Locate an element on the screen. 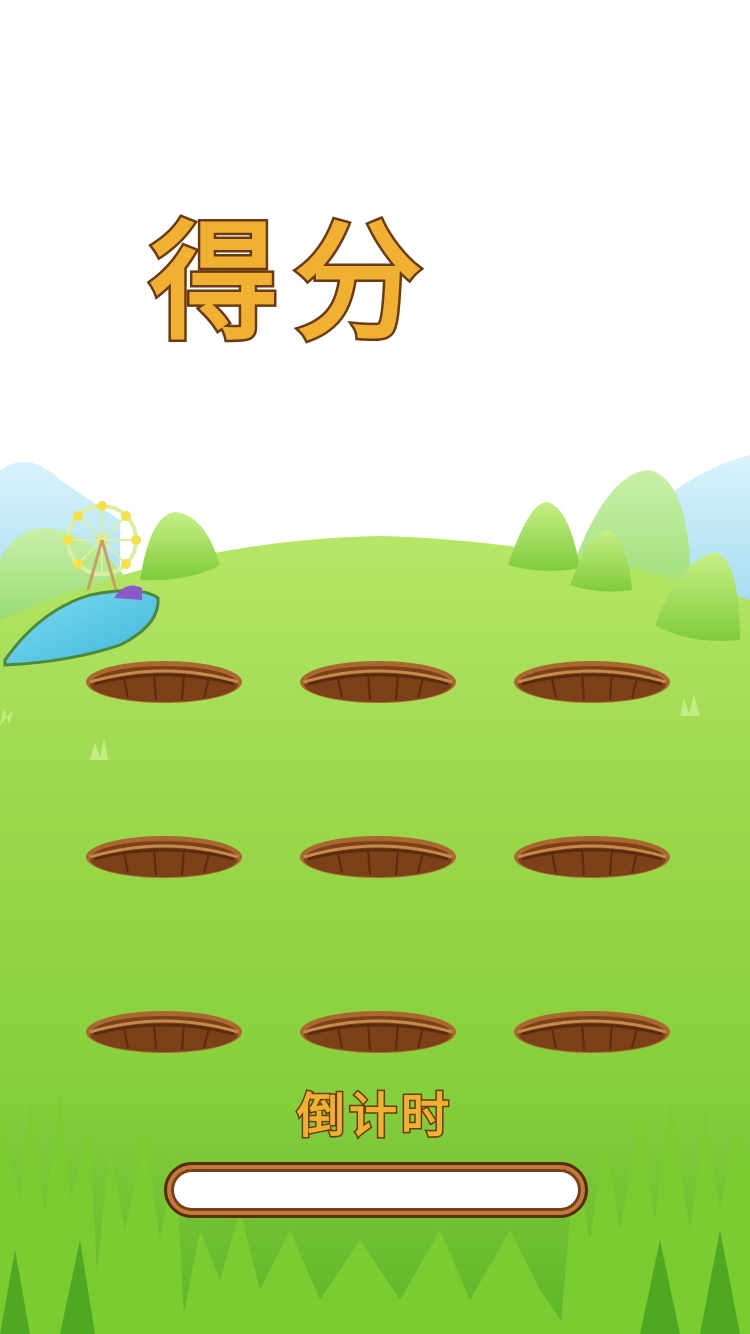 Image resolution: width=750 pixels, height=1334 pixels. countdown-progress-fill is located at coordinates (376, 1190).